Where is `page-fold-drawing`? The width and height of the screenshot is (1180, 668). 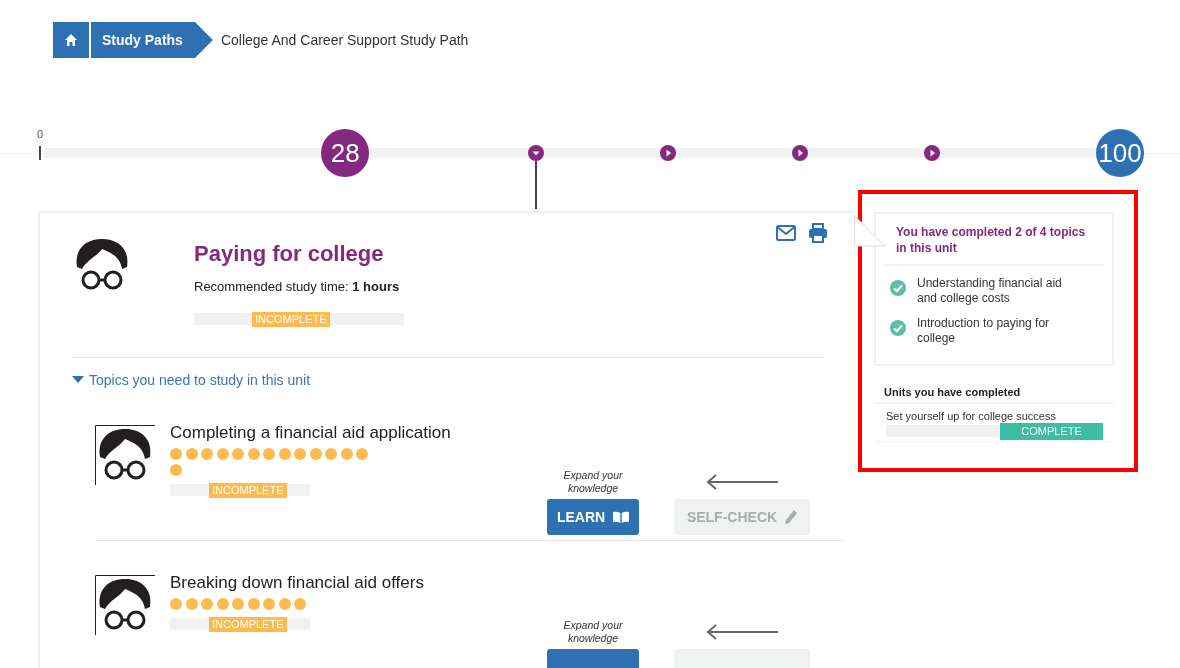 page-fold-drawing is located at coordinates (870, 231).